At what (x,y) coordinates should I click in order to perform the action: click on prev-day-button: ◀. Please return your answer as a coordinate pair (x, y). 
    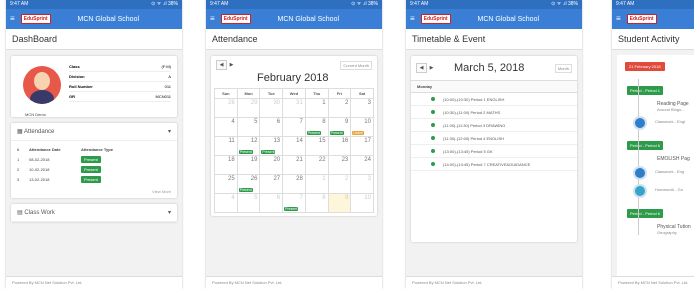
    Looking at the image, I should click on (421, 68).